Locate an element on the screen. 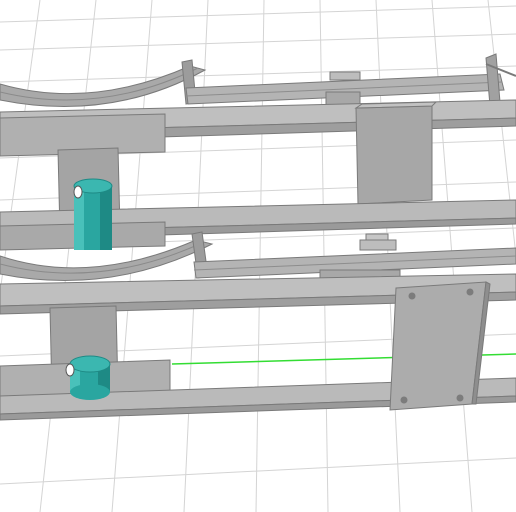 The height and width of the screenshot is (512, 516). cylinder-top is located at coordinates (93, 214).